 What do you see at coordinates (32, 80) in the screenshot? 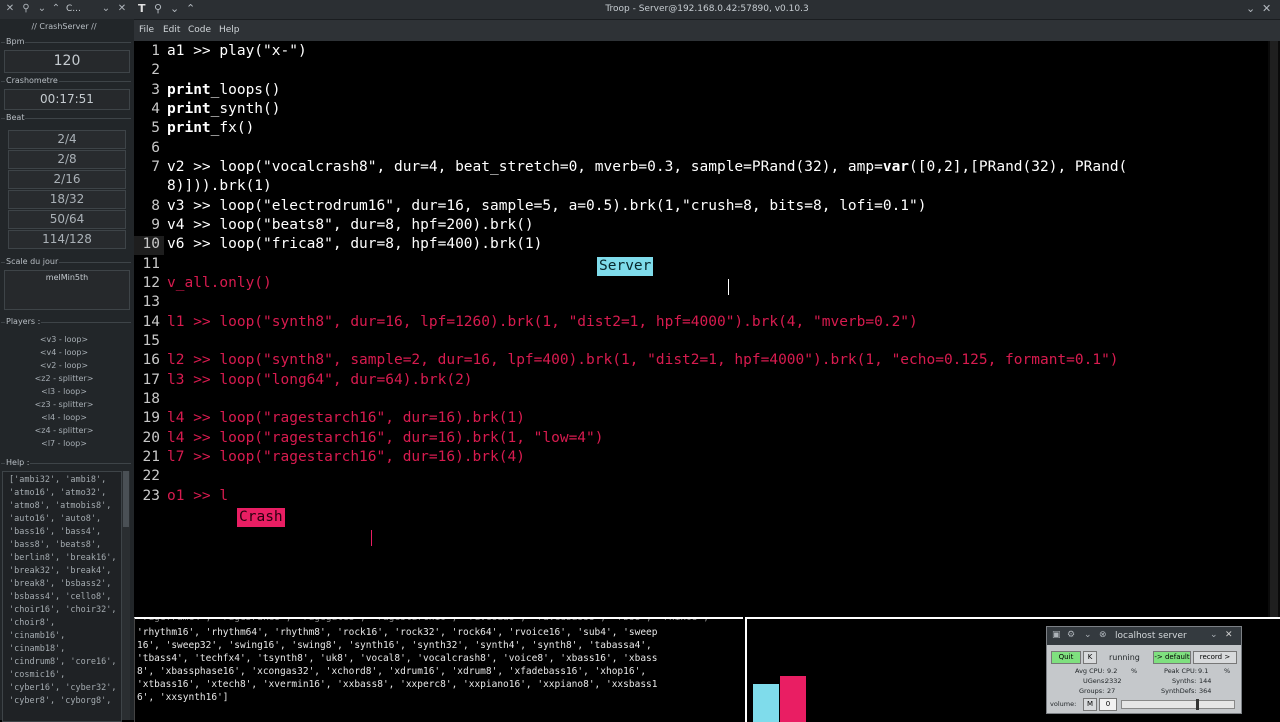
I see `chrono-label: Crashometre` at bounding box center [32, 80].